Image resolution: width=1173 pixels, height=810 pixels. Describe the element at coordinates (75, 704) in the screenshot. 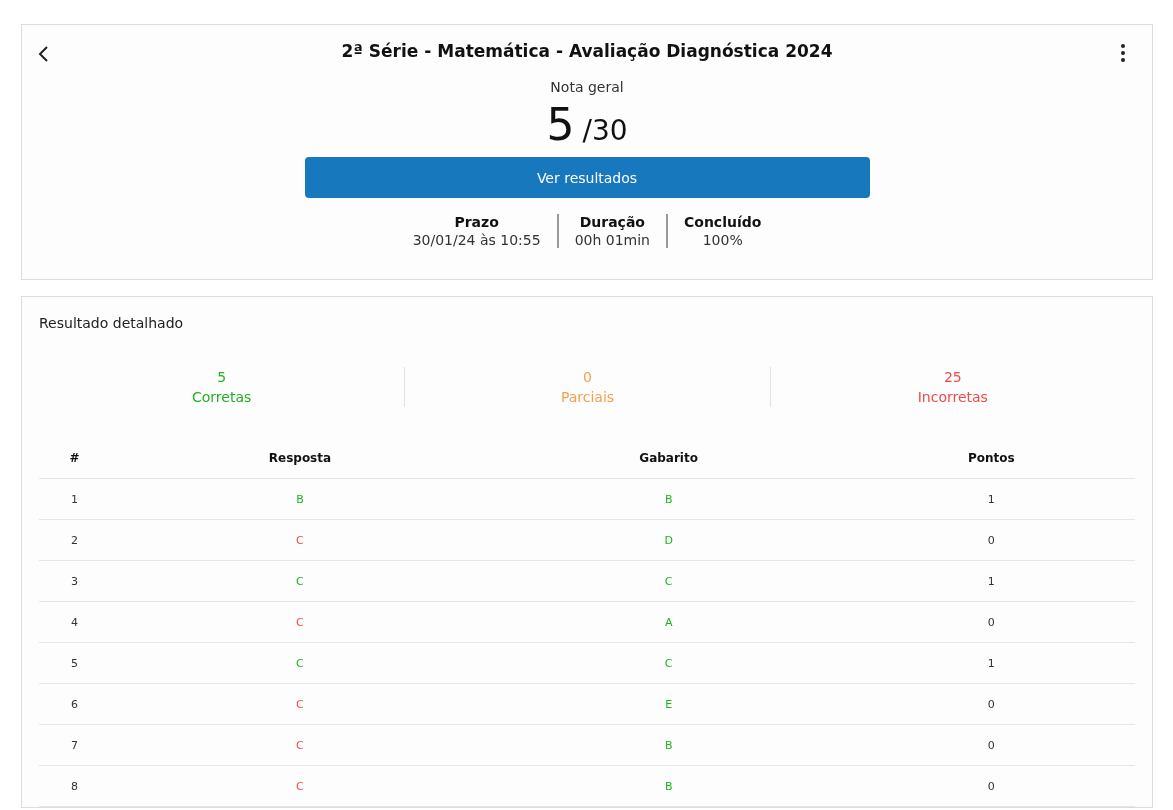

I see `table-cell: 6` at that location.